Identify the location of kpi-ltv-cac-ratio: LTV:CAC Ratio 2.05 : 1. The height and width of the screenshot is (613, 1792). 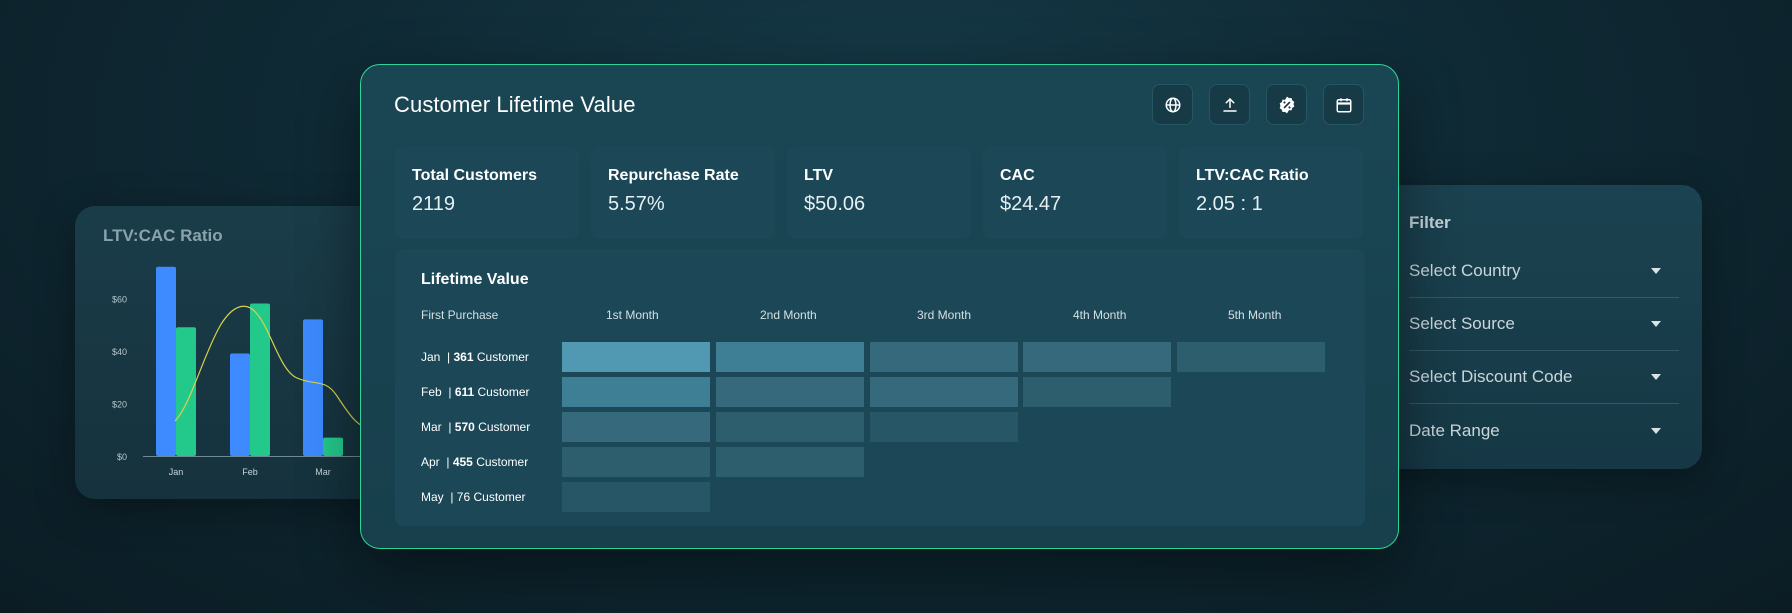
(1271, 192).